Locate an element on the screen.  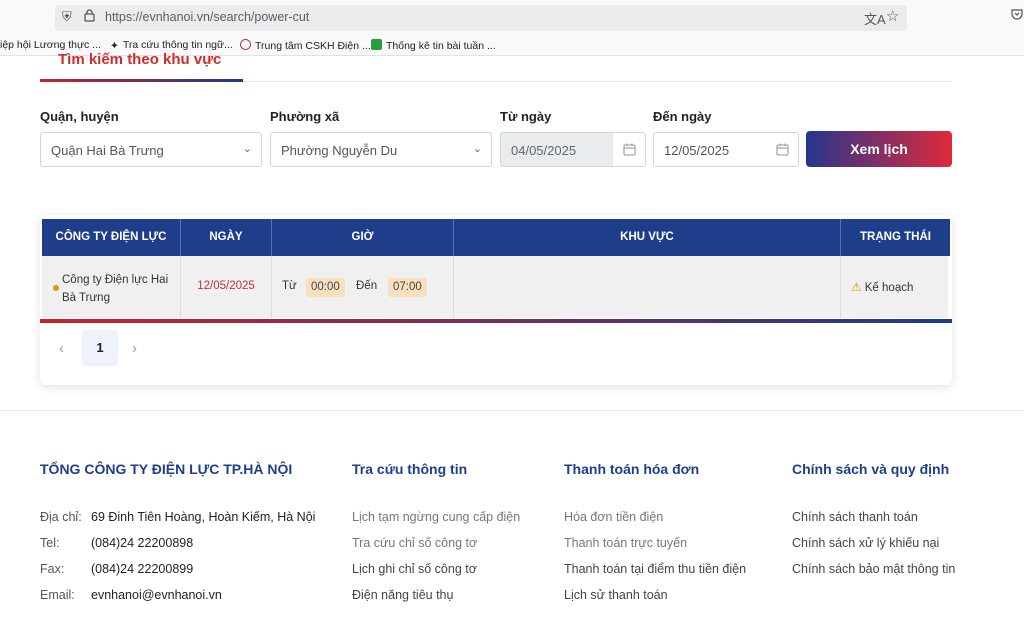
outage-date: 12/05/2025 is located at coordinates (226, 286).